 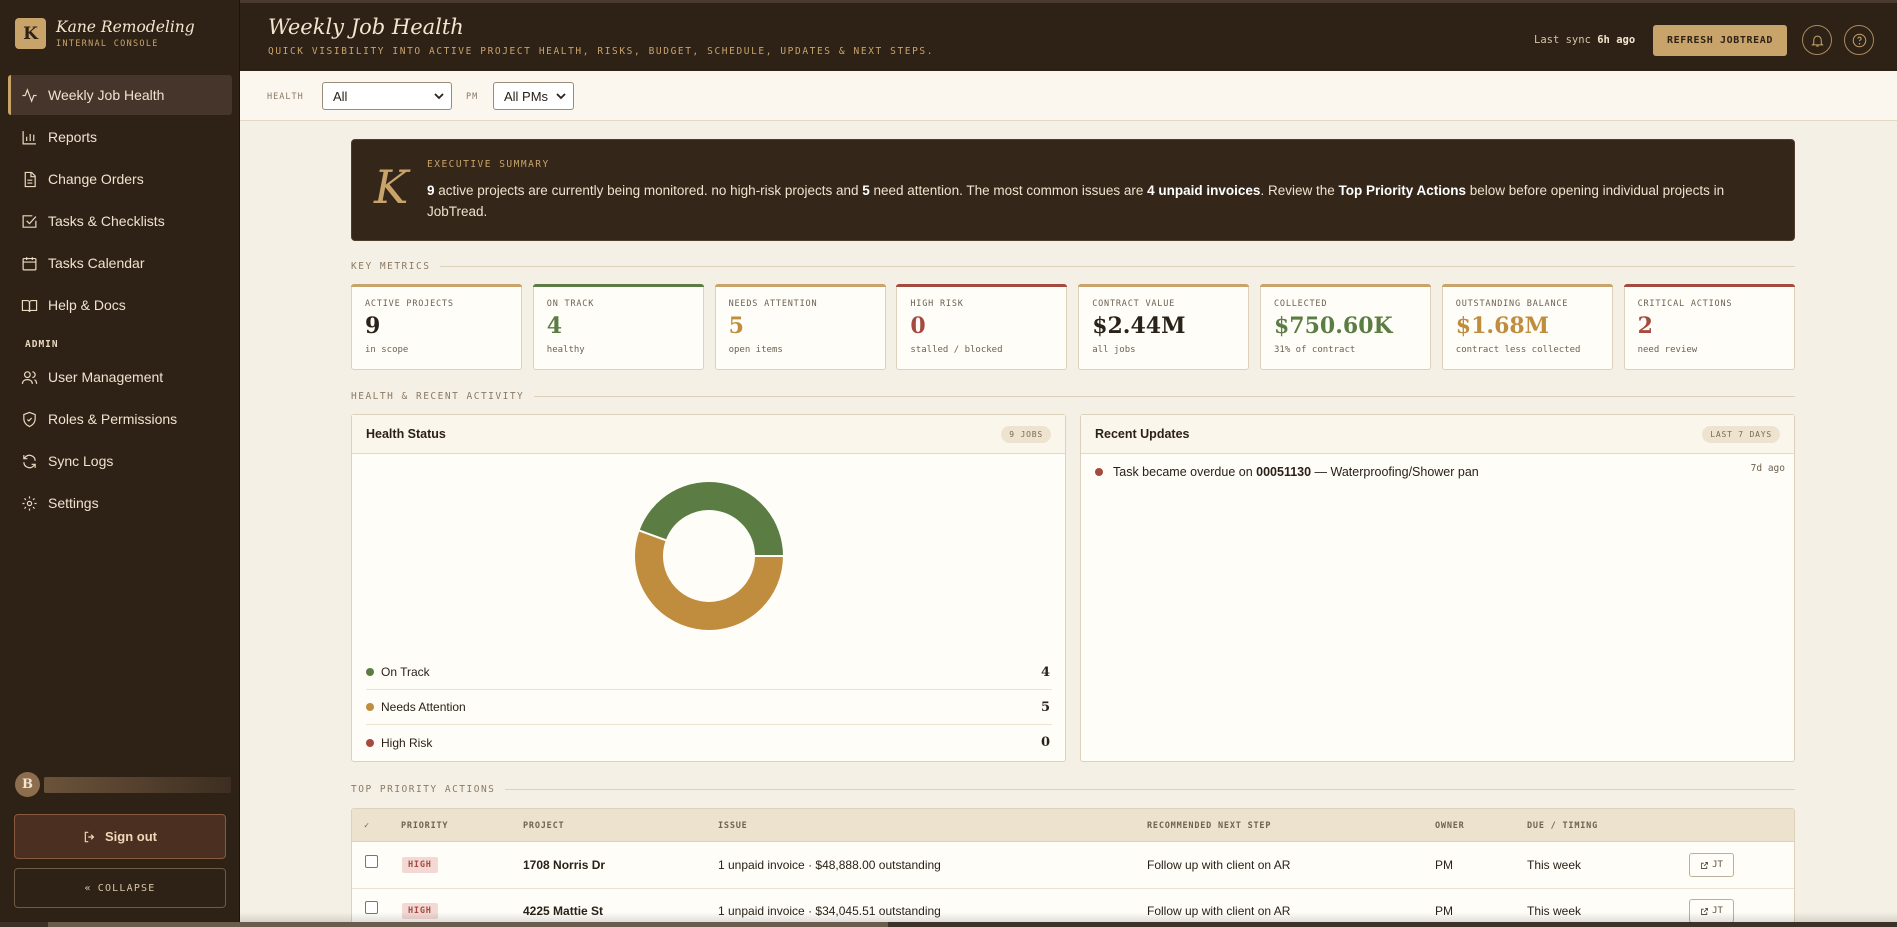 What do you see at coordinates (96, 179) in the screenshot?
I see `sidebar-item-label: Change Orders` at bounding box center [96, 179].